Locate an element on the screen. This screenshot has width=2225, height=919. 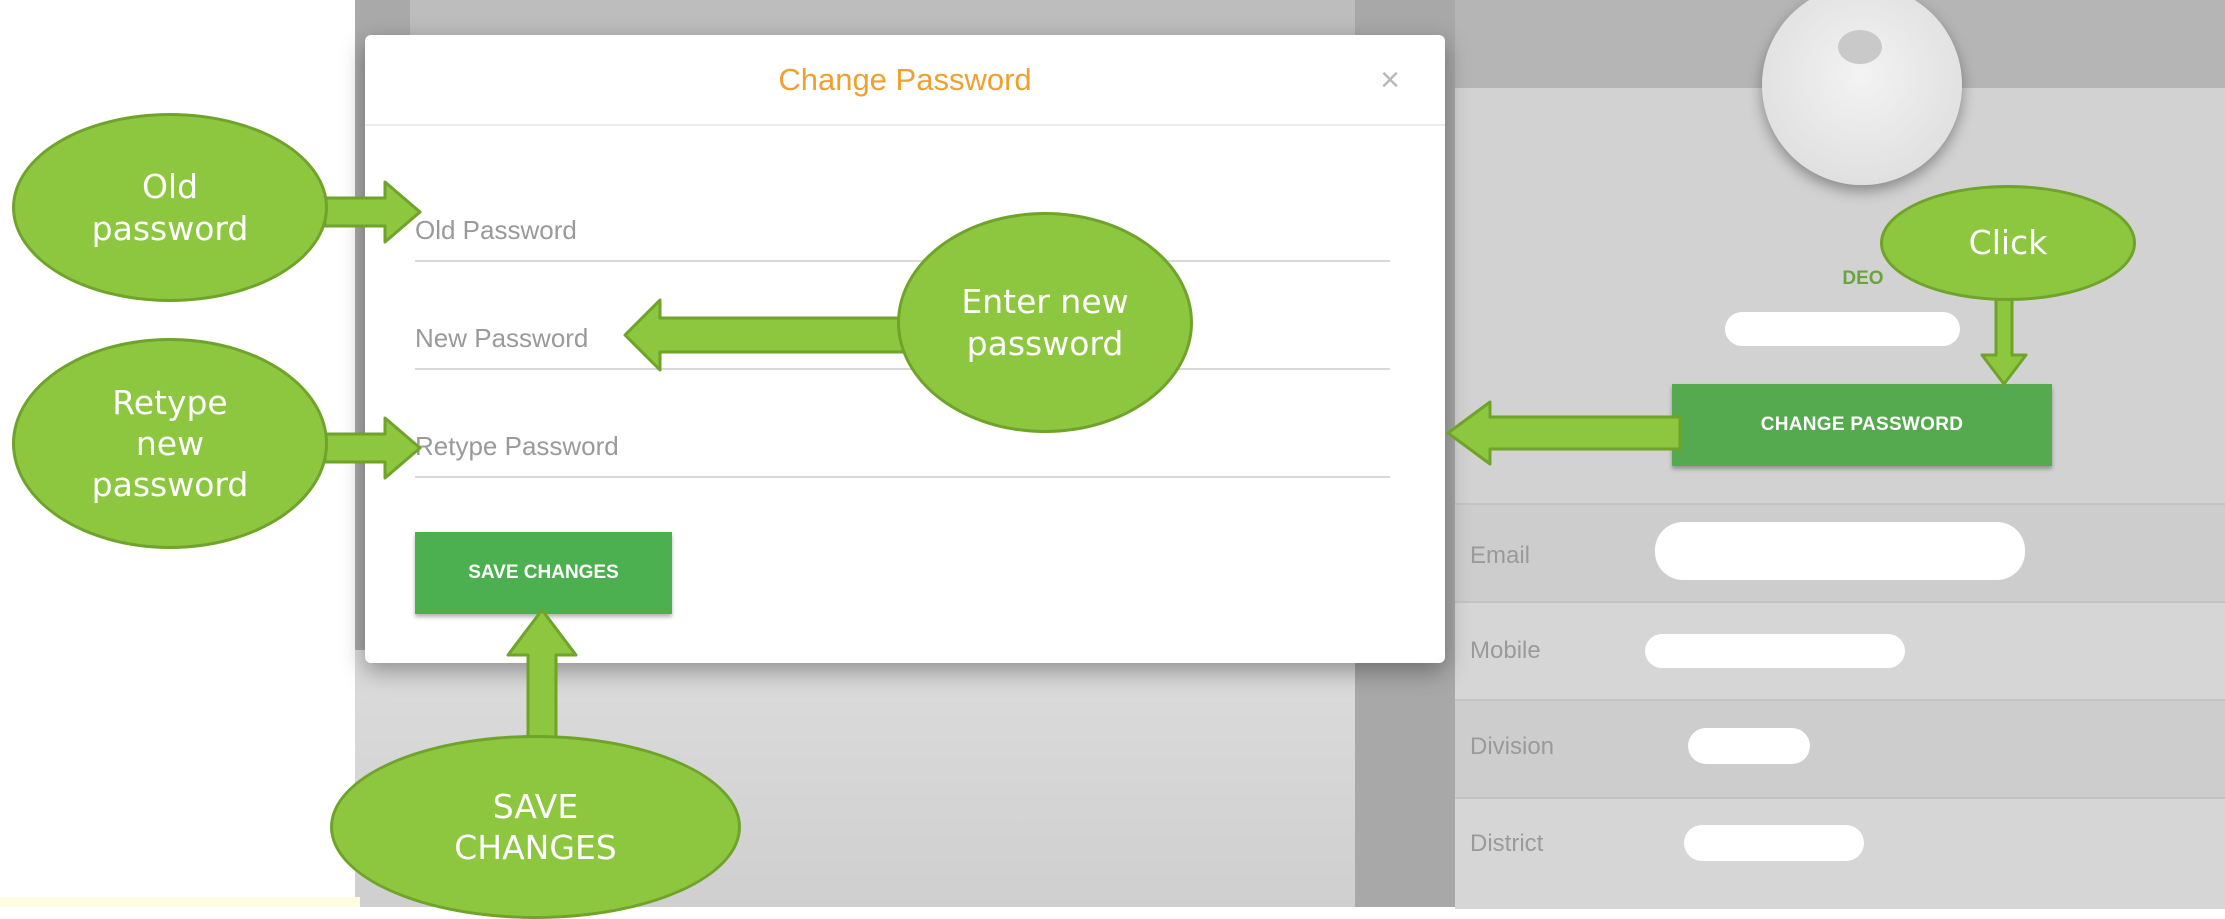
arrow-retype-password-icon is located at coordinates (372, 448).